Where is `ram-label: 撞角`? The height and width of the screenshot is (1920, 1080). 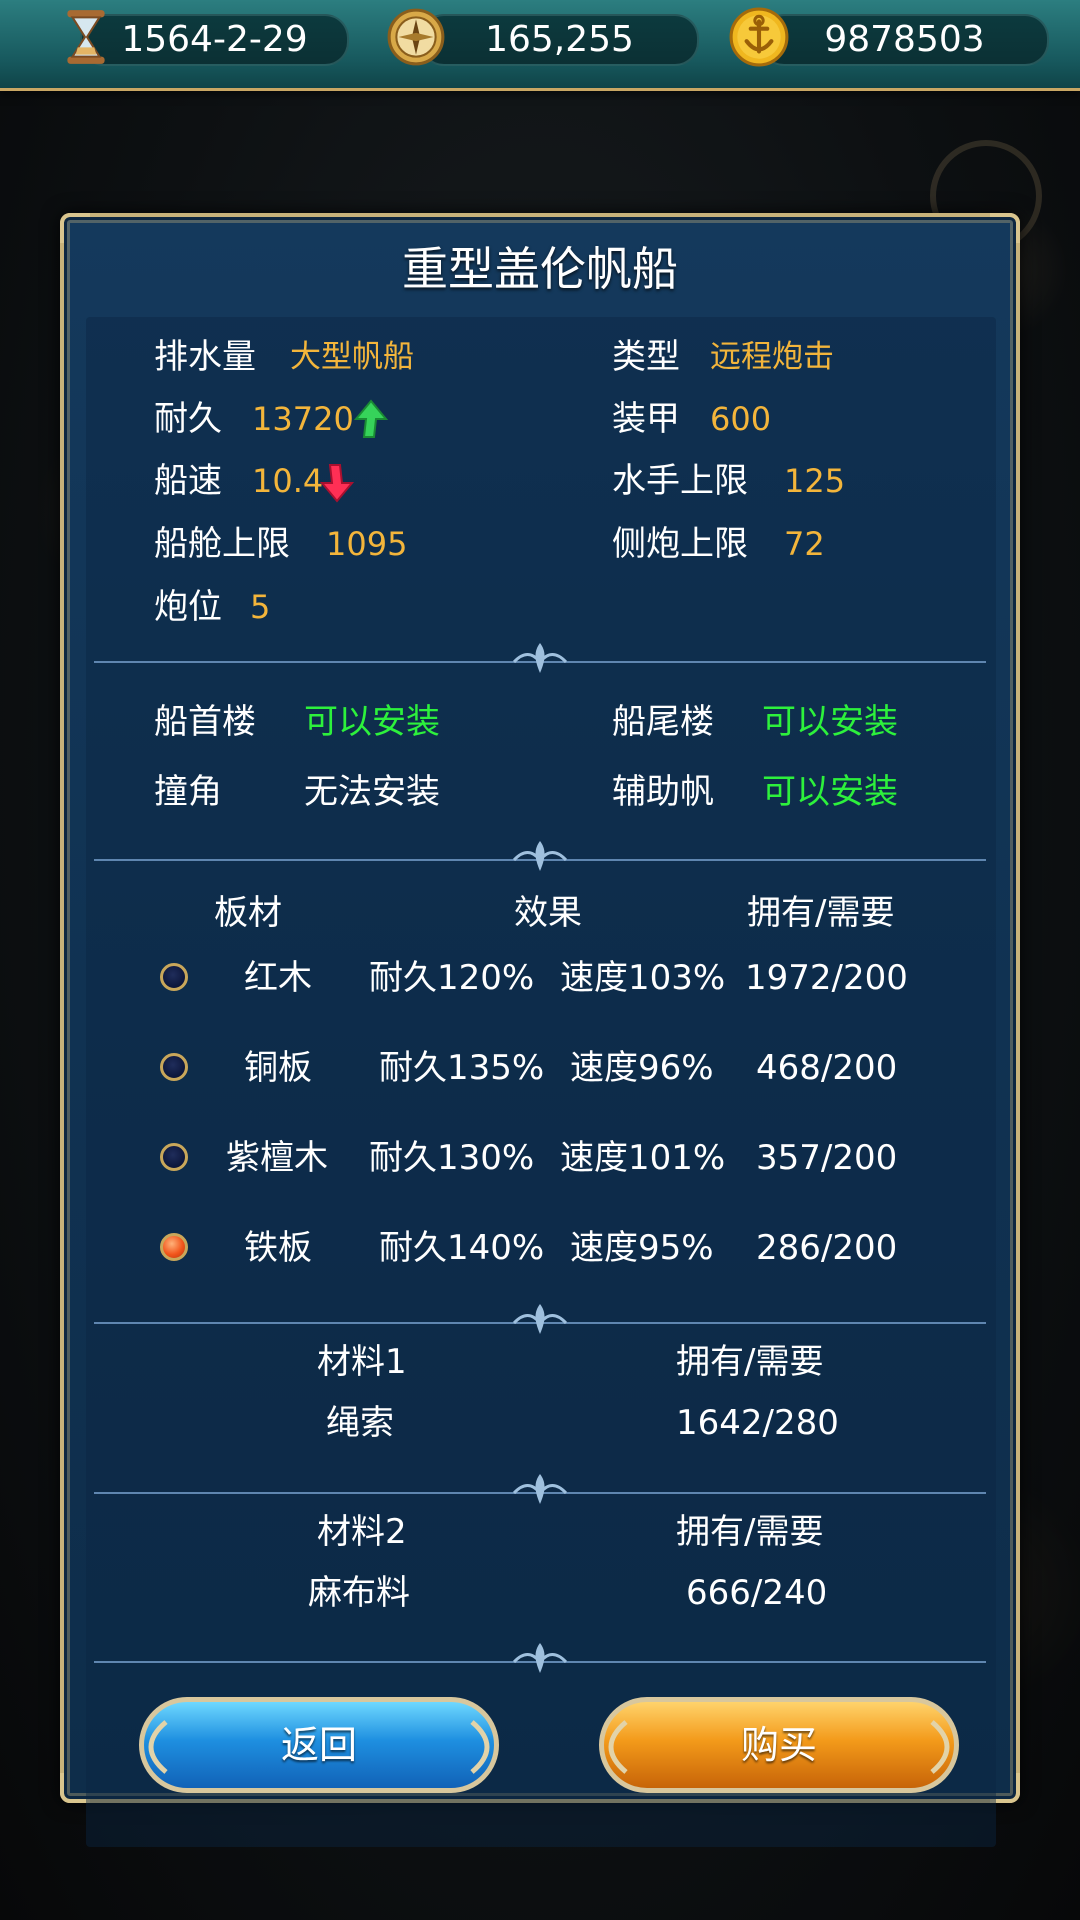
ram-label: 撞角 is located at coordinates (188, 792).